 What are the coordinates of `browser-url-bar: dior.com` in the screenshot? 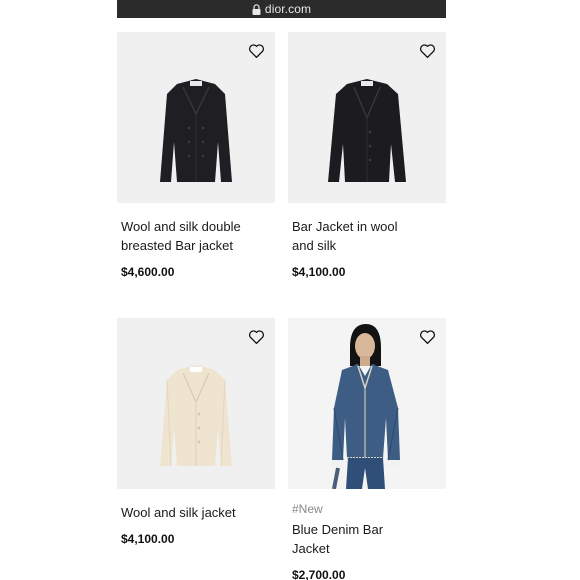 It's located at (281, 9).